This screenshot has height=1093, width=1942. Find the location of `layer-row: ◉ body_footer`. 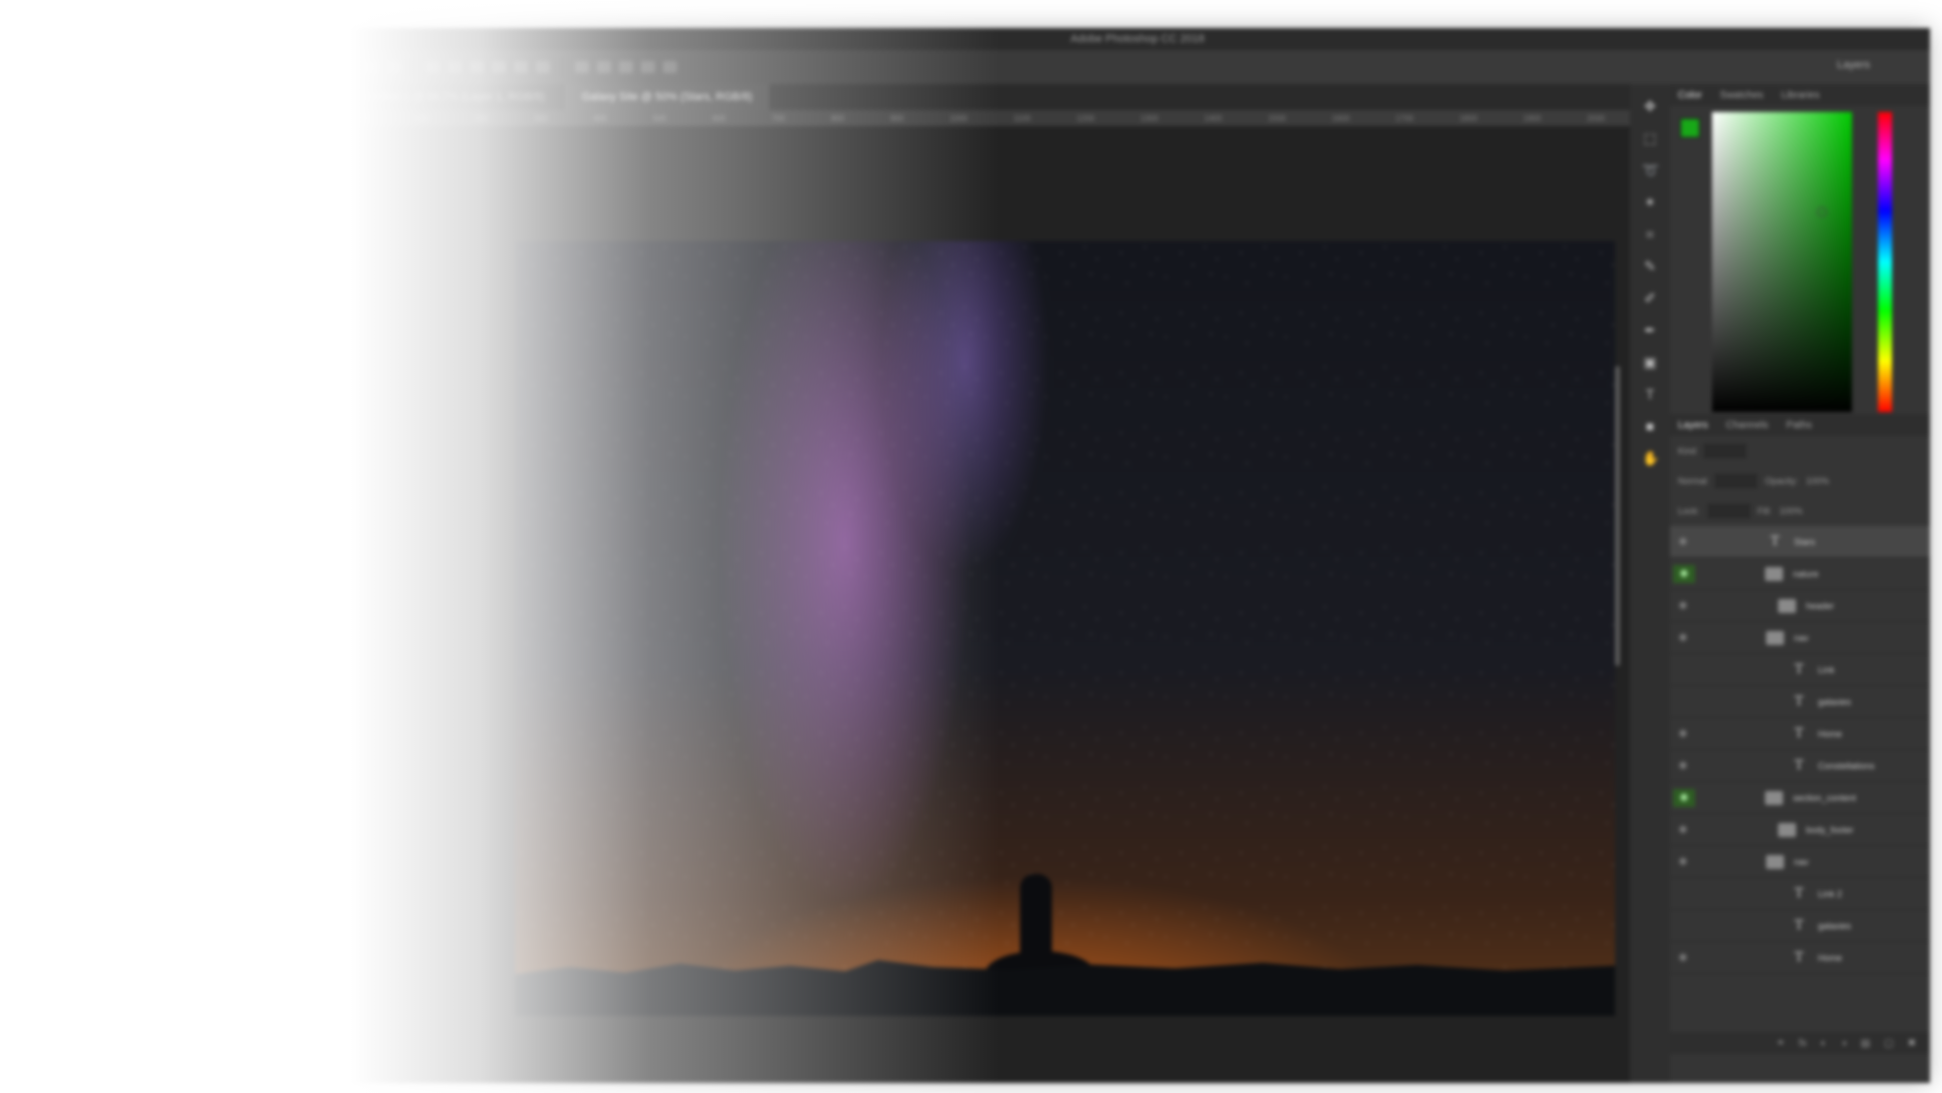

layer-row: ◉ body_footer is located at coordinates (1800, 830).